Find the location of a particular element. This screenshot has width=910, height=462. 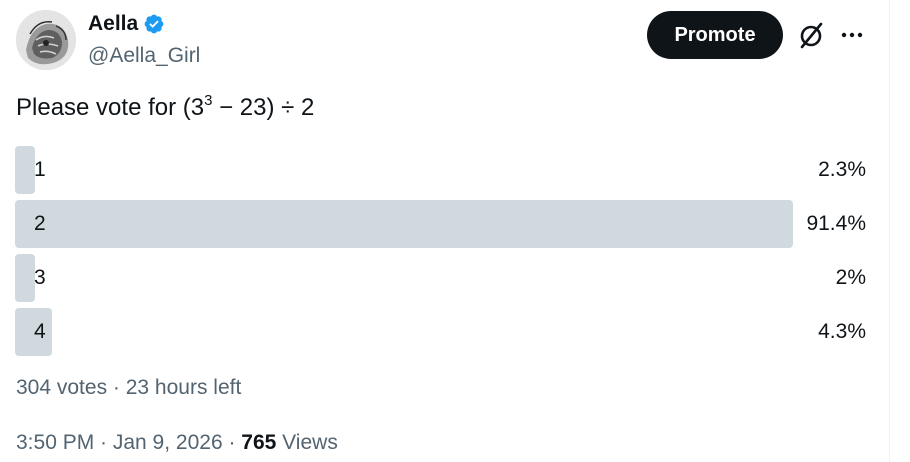

poll-option-percent: 4.3% is located at coordinates (842, 331).